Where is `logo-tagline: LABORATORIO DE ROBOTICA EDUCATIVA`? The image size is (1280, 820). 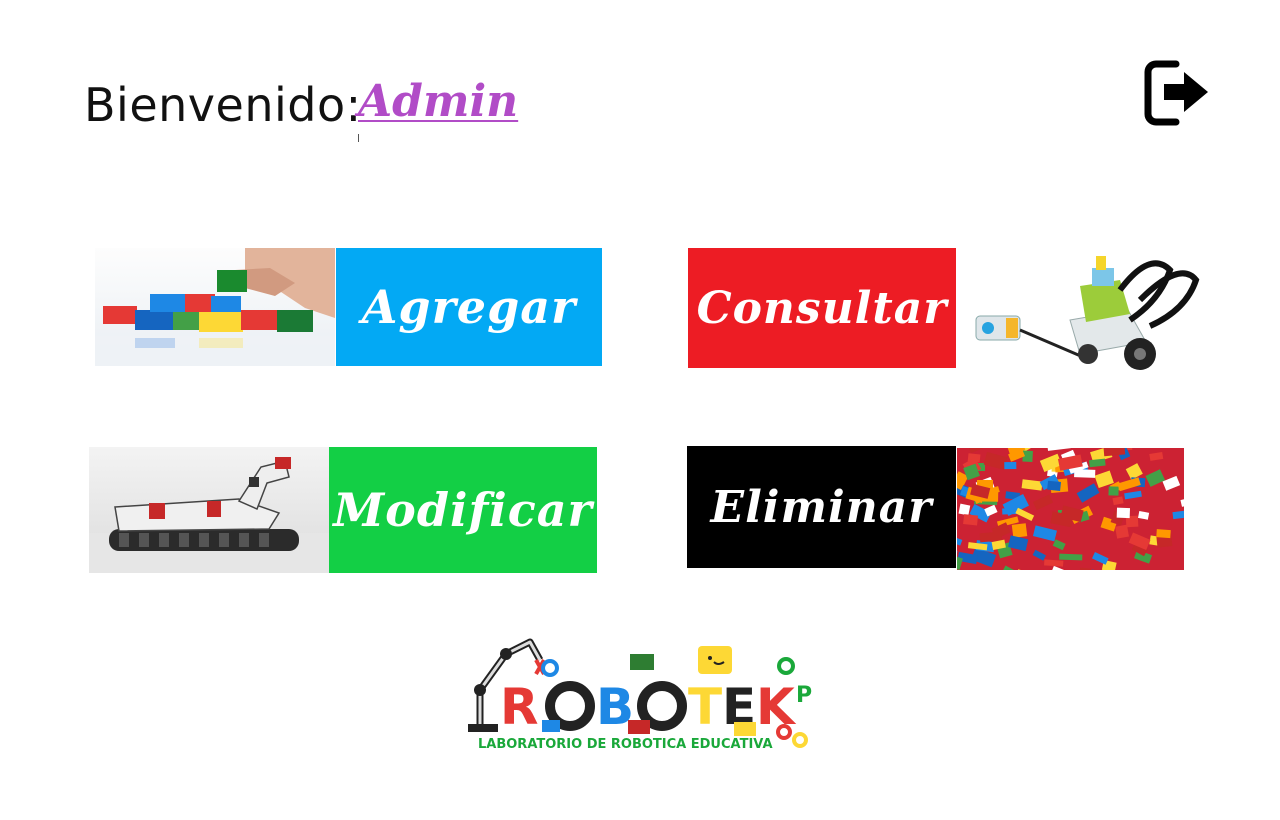 logo-tagline: LABORATORIO DE ROBOTICA EDUCATIVA is located at coordinates (625, 744).